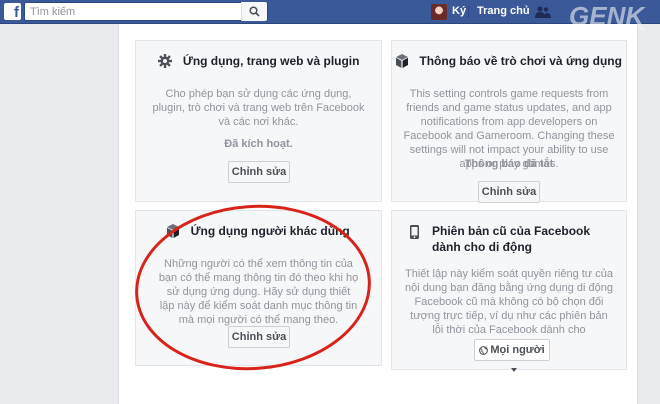 The height and width of the screenshot is (404, 660). I want to click on friends-icon, so click(543, 12).